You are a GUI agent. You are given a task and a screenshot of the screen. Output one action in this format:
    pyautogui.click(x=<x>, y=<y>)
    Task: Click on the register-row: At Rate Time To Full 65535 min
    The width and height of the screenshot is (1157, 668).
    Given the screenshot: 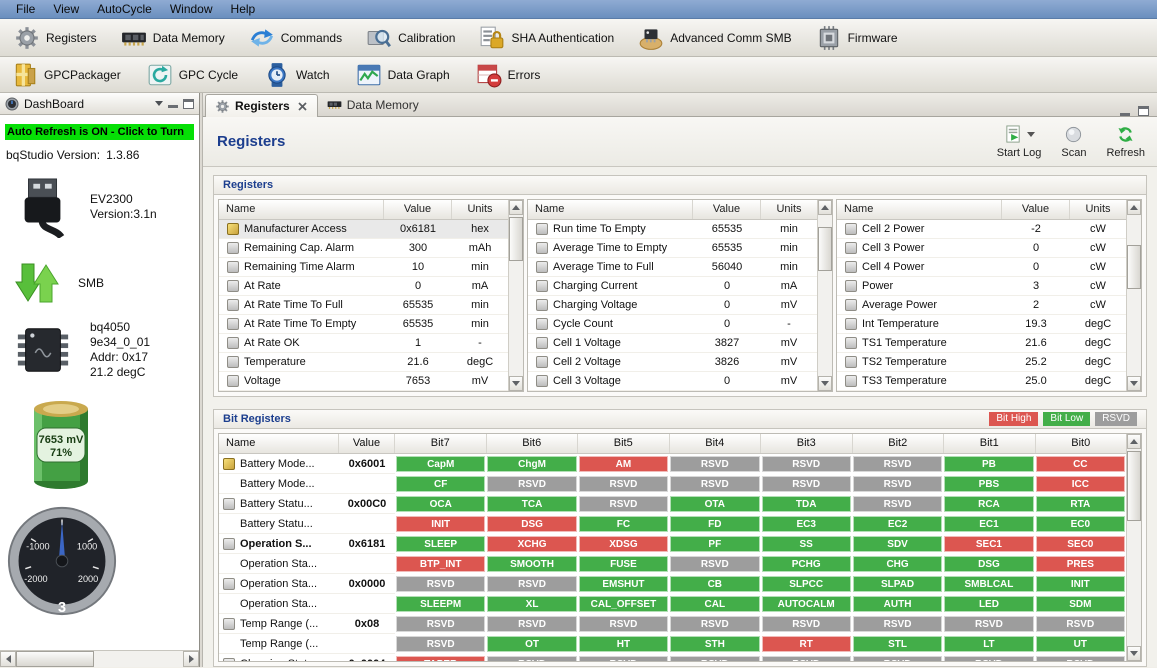 What is the action you would take?
    pyautogui.click(x=363, y=305)
    